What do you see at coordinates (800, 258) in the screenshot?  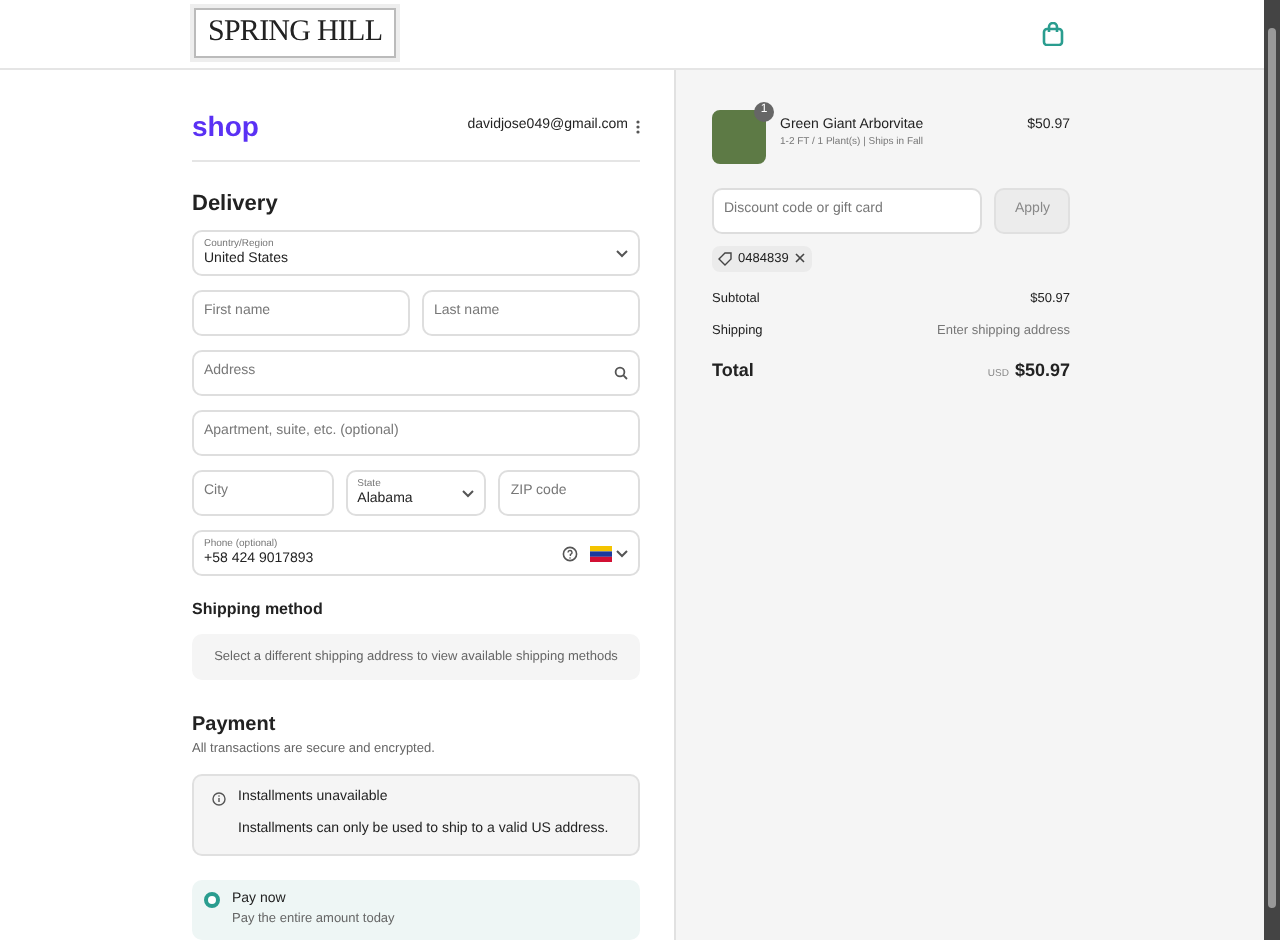 I see `close-icon` at bounding box center [800, 258].